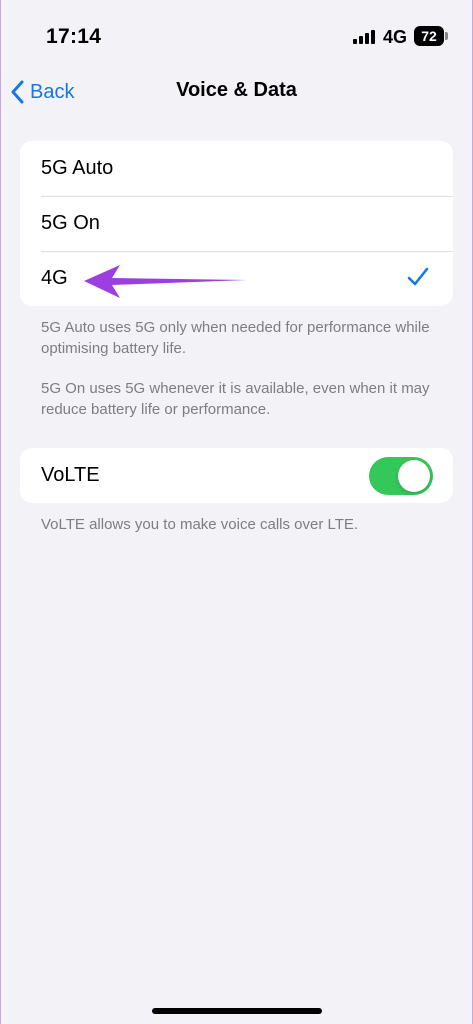 This screenshot has width=473, height=1024. I want to click on page-title: Voice & Data, so click(236, 90).